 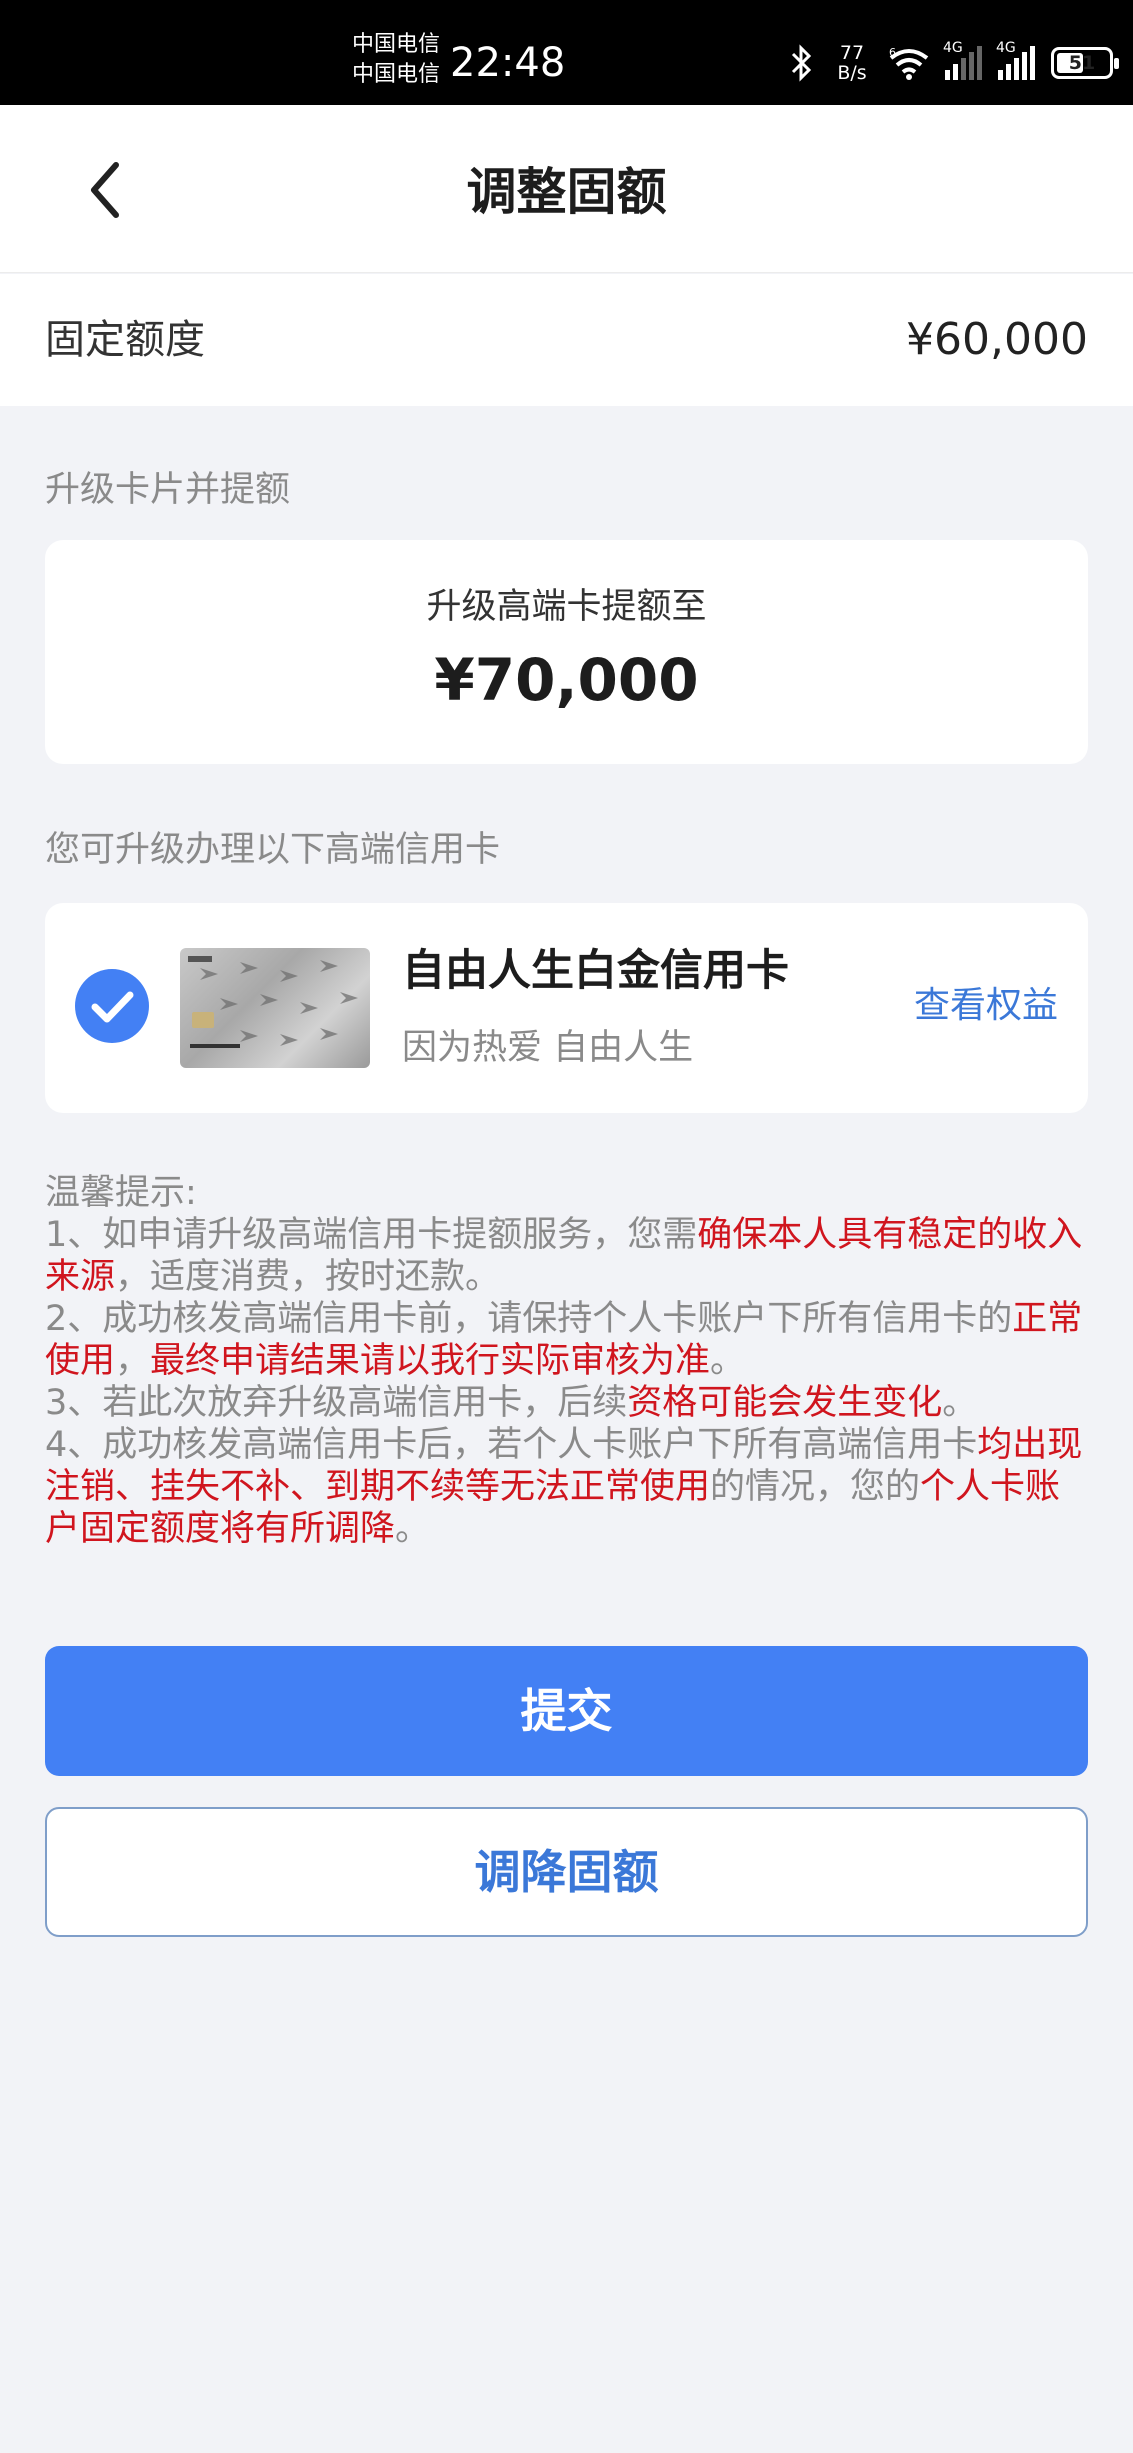 I want to click on view-benefits-link: 查看权益, so click(x=986, y=1006).